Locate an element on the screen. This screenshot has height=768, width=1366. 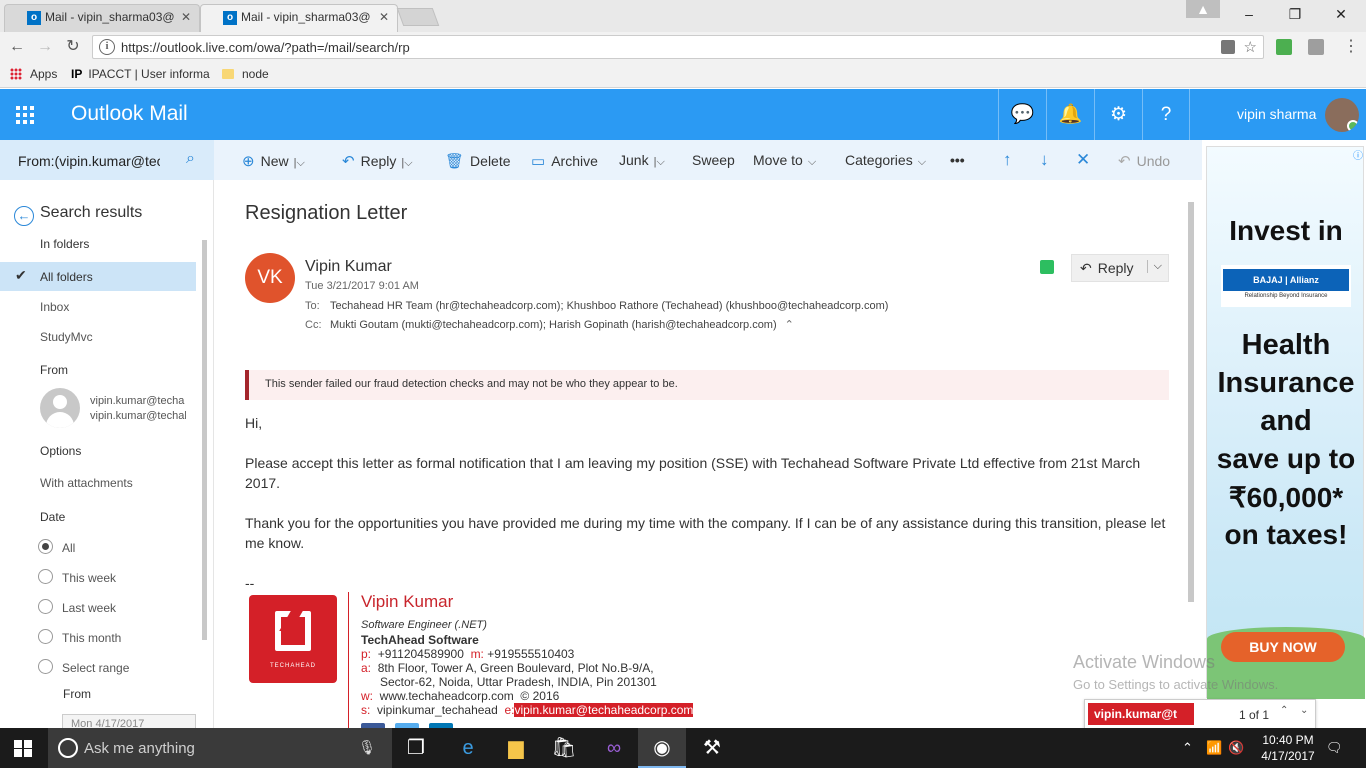
sender-name: Vipin Kumar is located at coordinates (348, 267).